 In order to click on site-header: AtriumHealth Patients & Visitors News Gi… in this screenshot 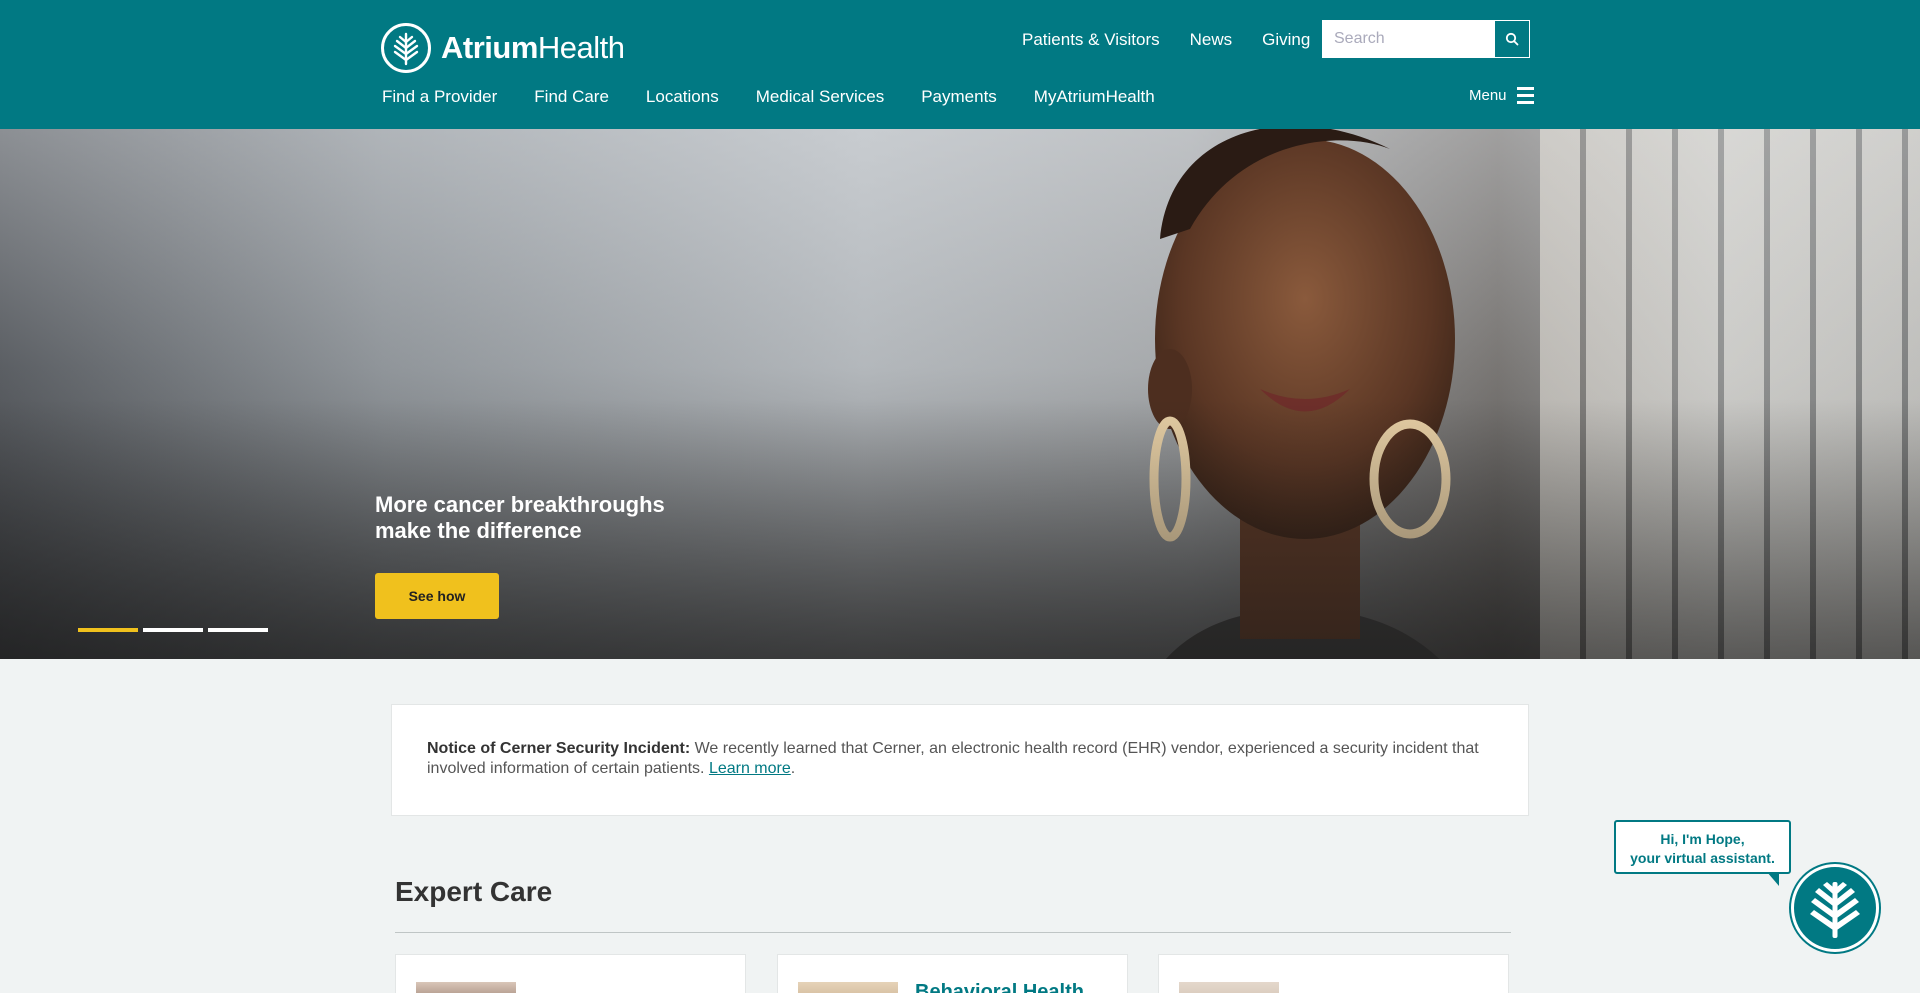, I will do `click(960, 64)`.